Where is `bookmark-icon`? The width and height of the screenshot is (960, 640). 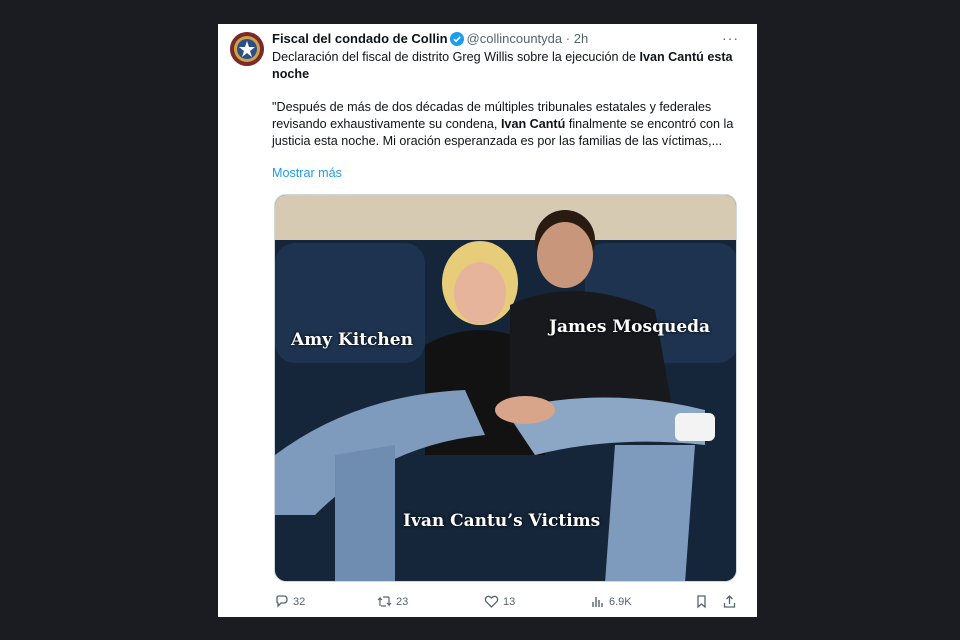 bookmark-icon is located at coordinates (701, 601).